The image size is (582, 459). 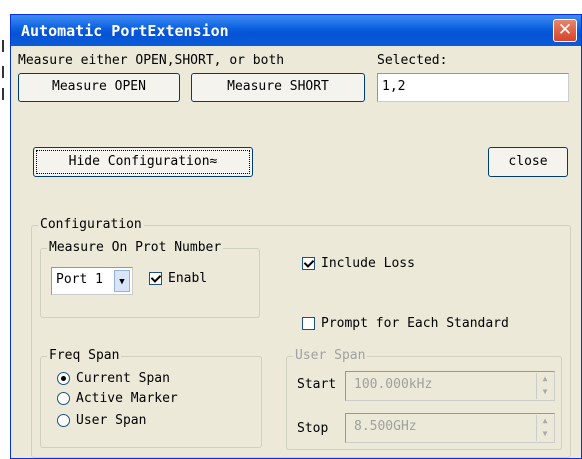 What do you see at coordinates (450, 386) in the screenshot?
I see `start-input: 100.000kHz ▲ ▼` at bounding box center [450, 386].